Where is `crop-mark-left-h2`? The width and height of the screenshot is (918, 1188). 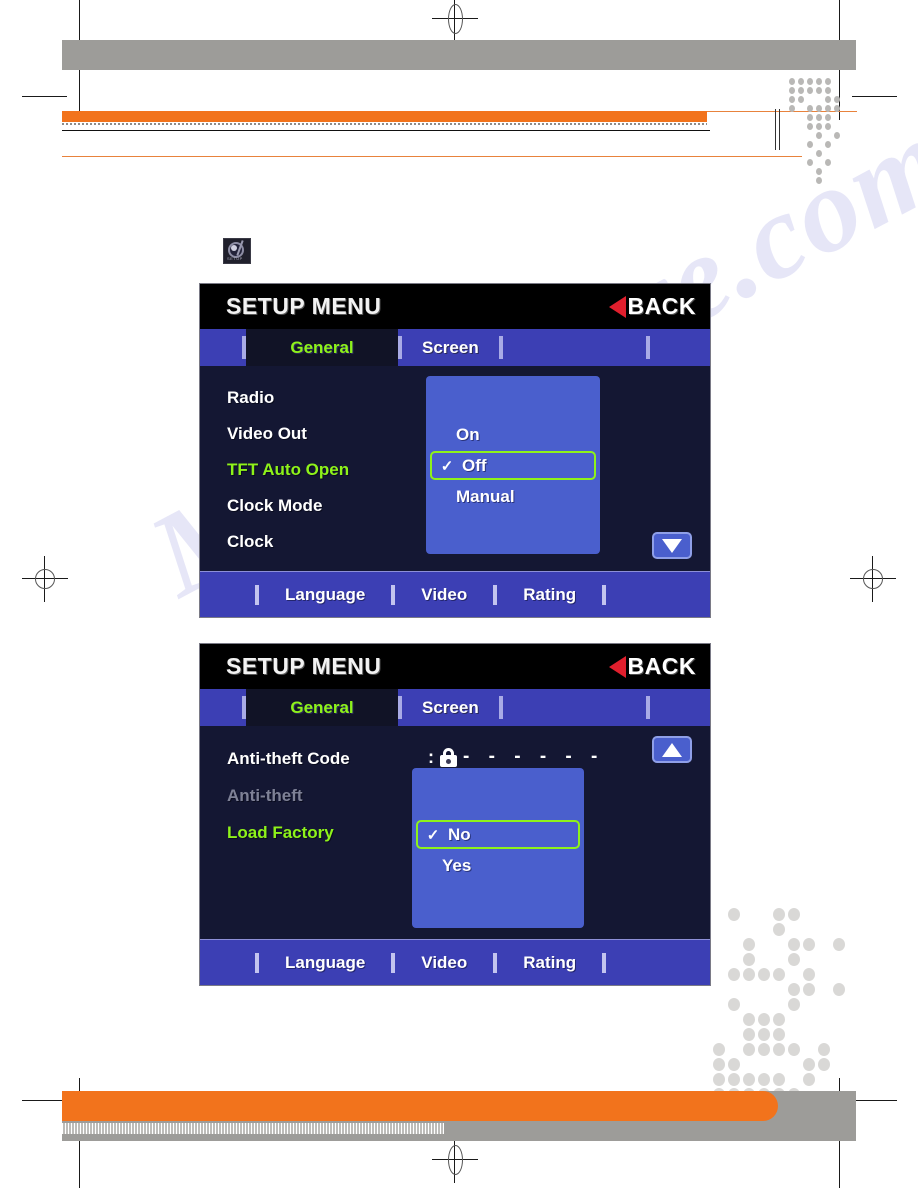
crop-mark-left-h2 is located at coordinates (44, 1100).